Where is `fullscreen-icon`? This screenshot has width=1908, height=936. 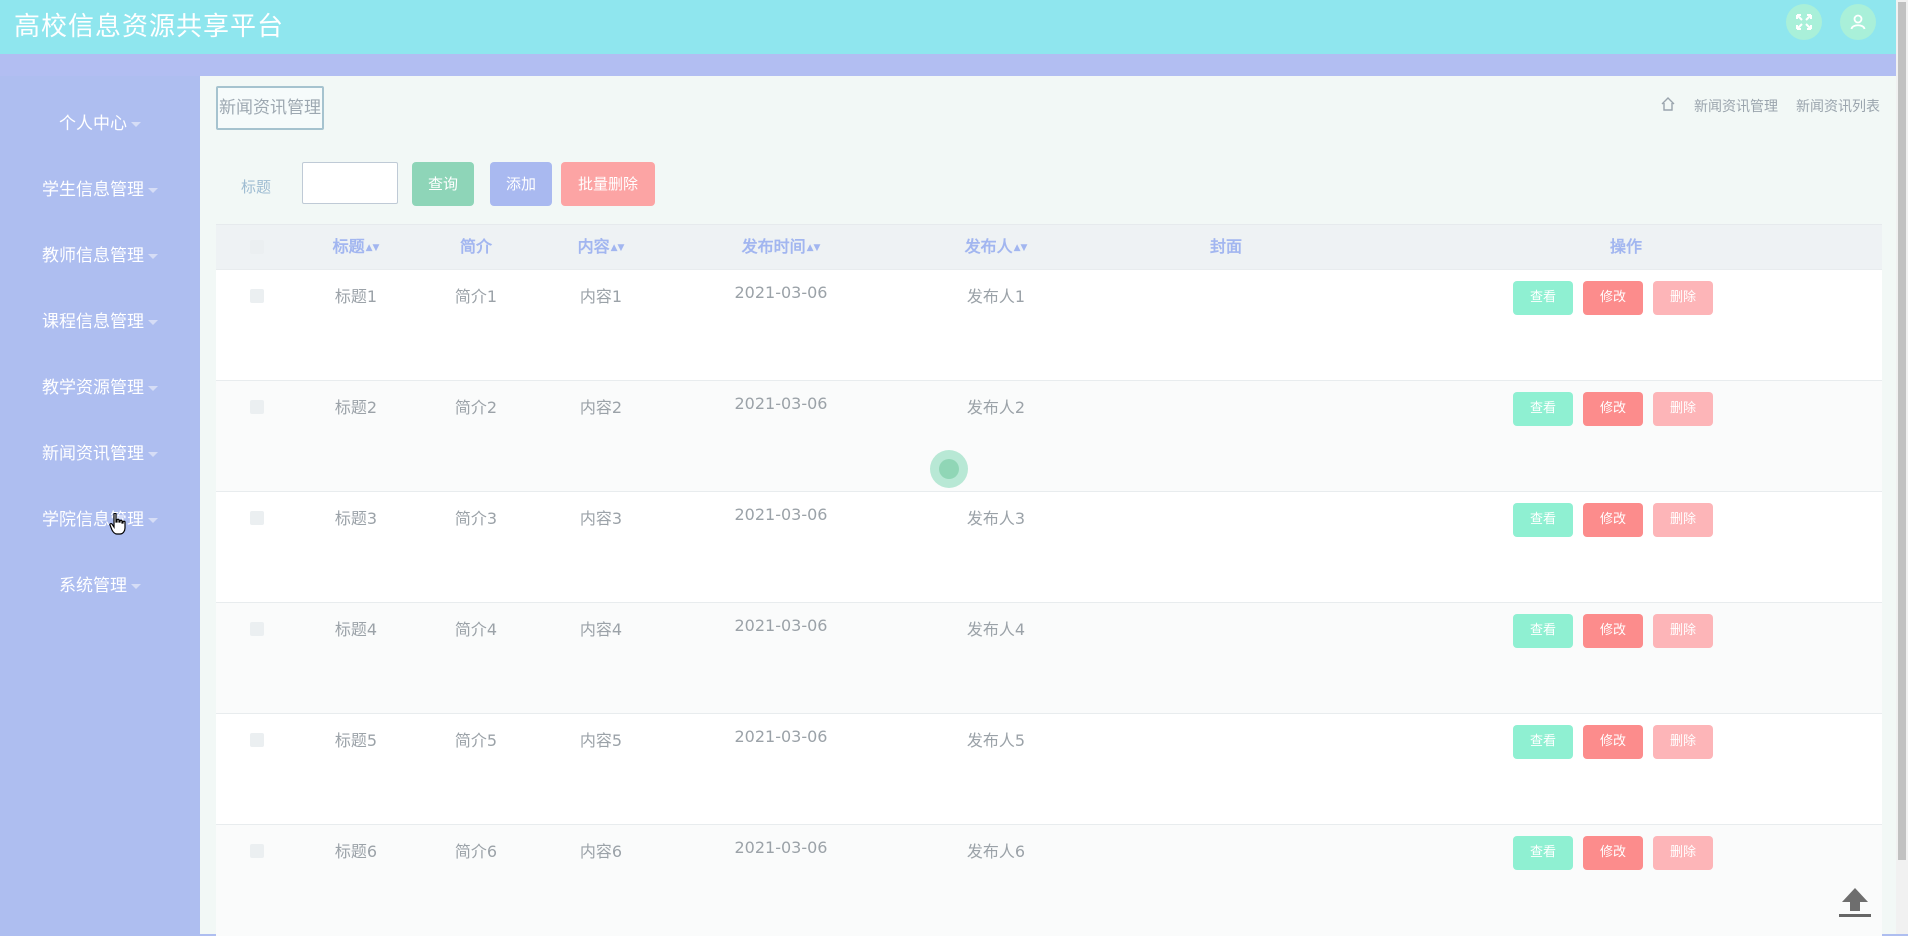 fullscreen-icon is located at coordinates (1804, 22).